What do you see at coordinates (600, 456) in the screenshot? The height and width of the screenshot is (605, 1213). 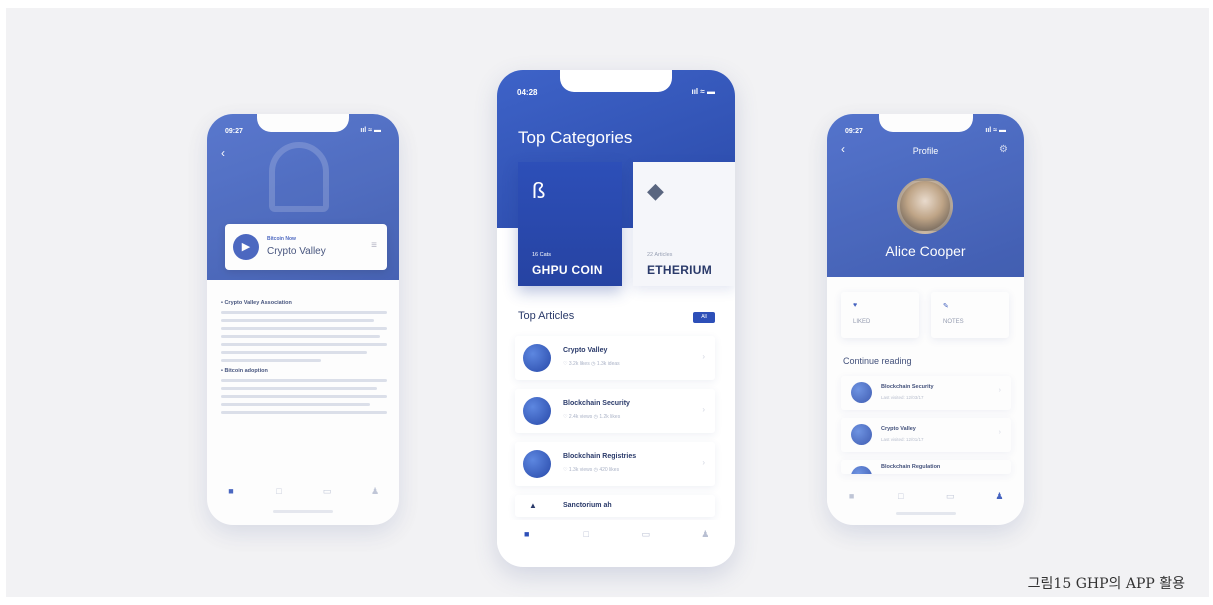 I see `article-title: Blockchain Registries` at bounding box center [600, 456].